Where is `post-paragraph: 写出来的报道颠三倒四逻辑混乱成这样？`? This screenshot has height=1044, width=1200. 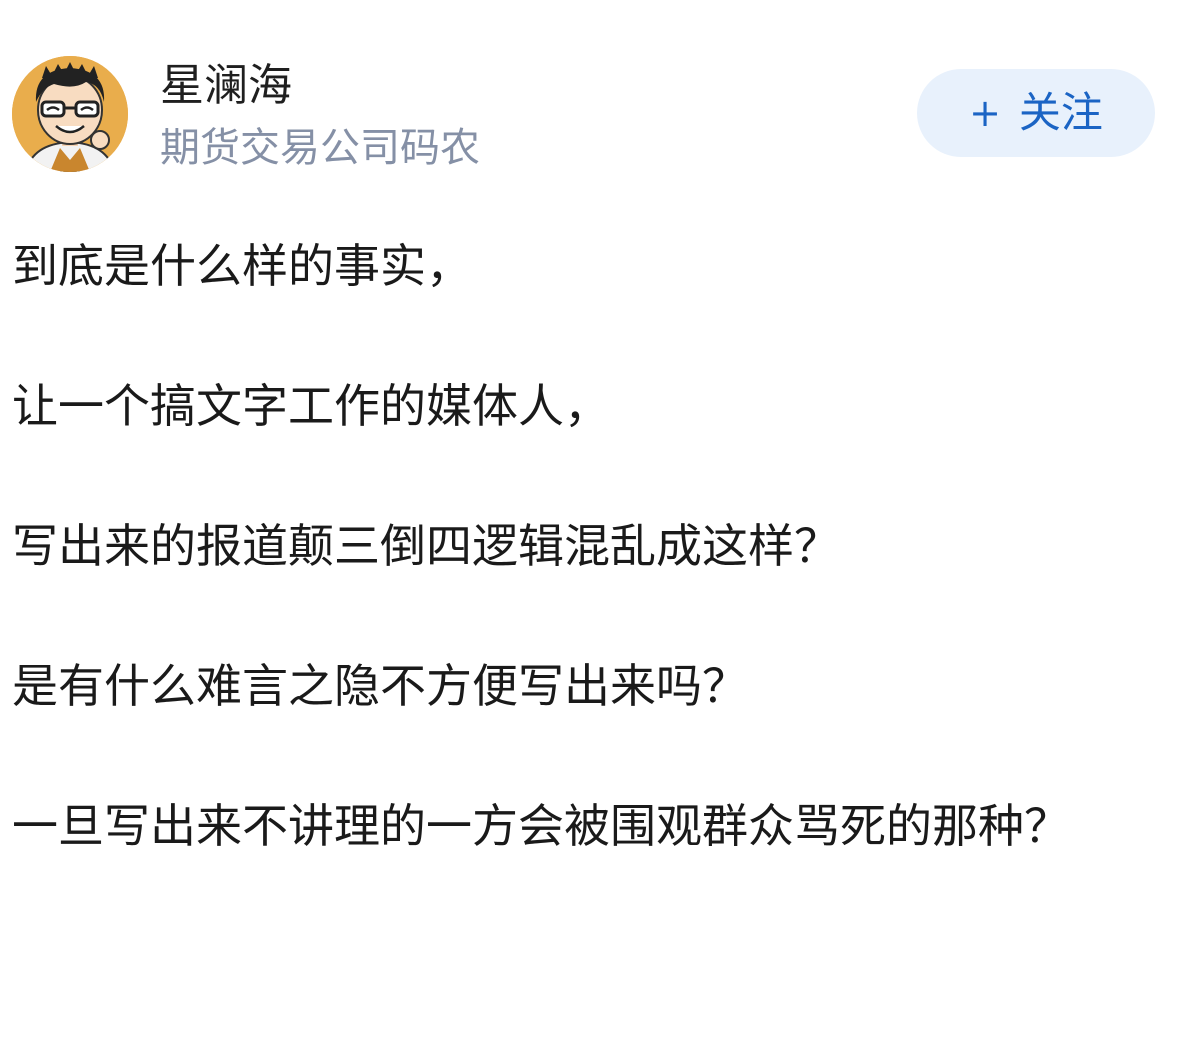 post-paragraph: 写出来的报道颠三倒四逻辑混乱成这样？ is located at coordinates (426, 546).